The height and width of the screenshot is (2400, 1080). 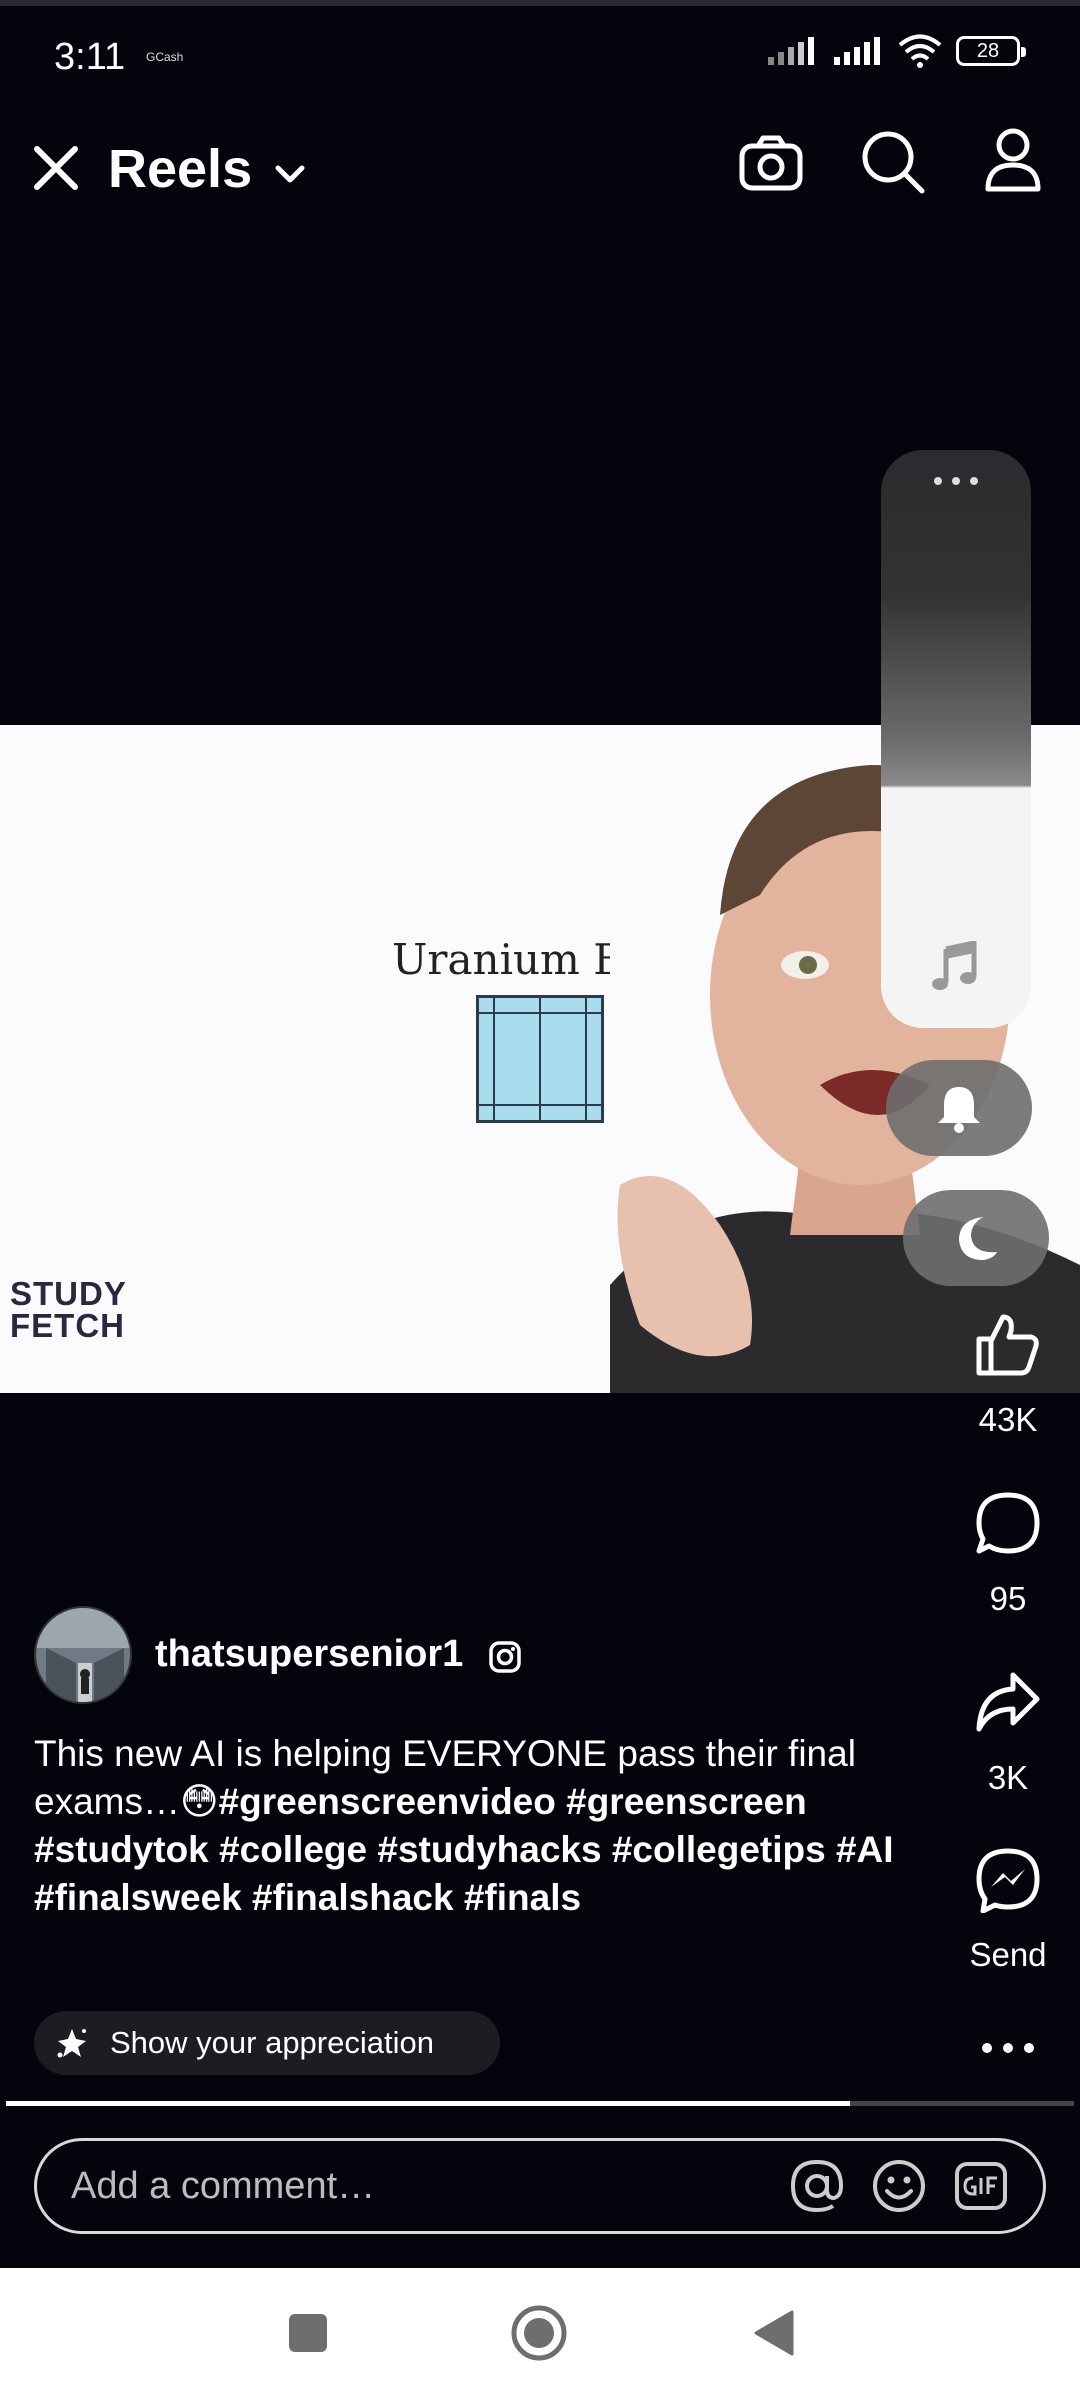 I want to click on recents-button, so click(x=308, y=2333).